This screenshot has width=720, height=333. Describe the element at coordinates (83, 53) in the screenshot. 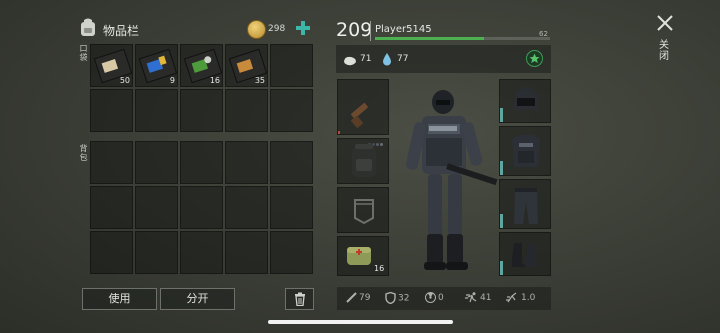

I see `pocket-label: 口袋` at that location.